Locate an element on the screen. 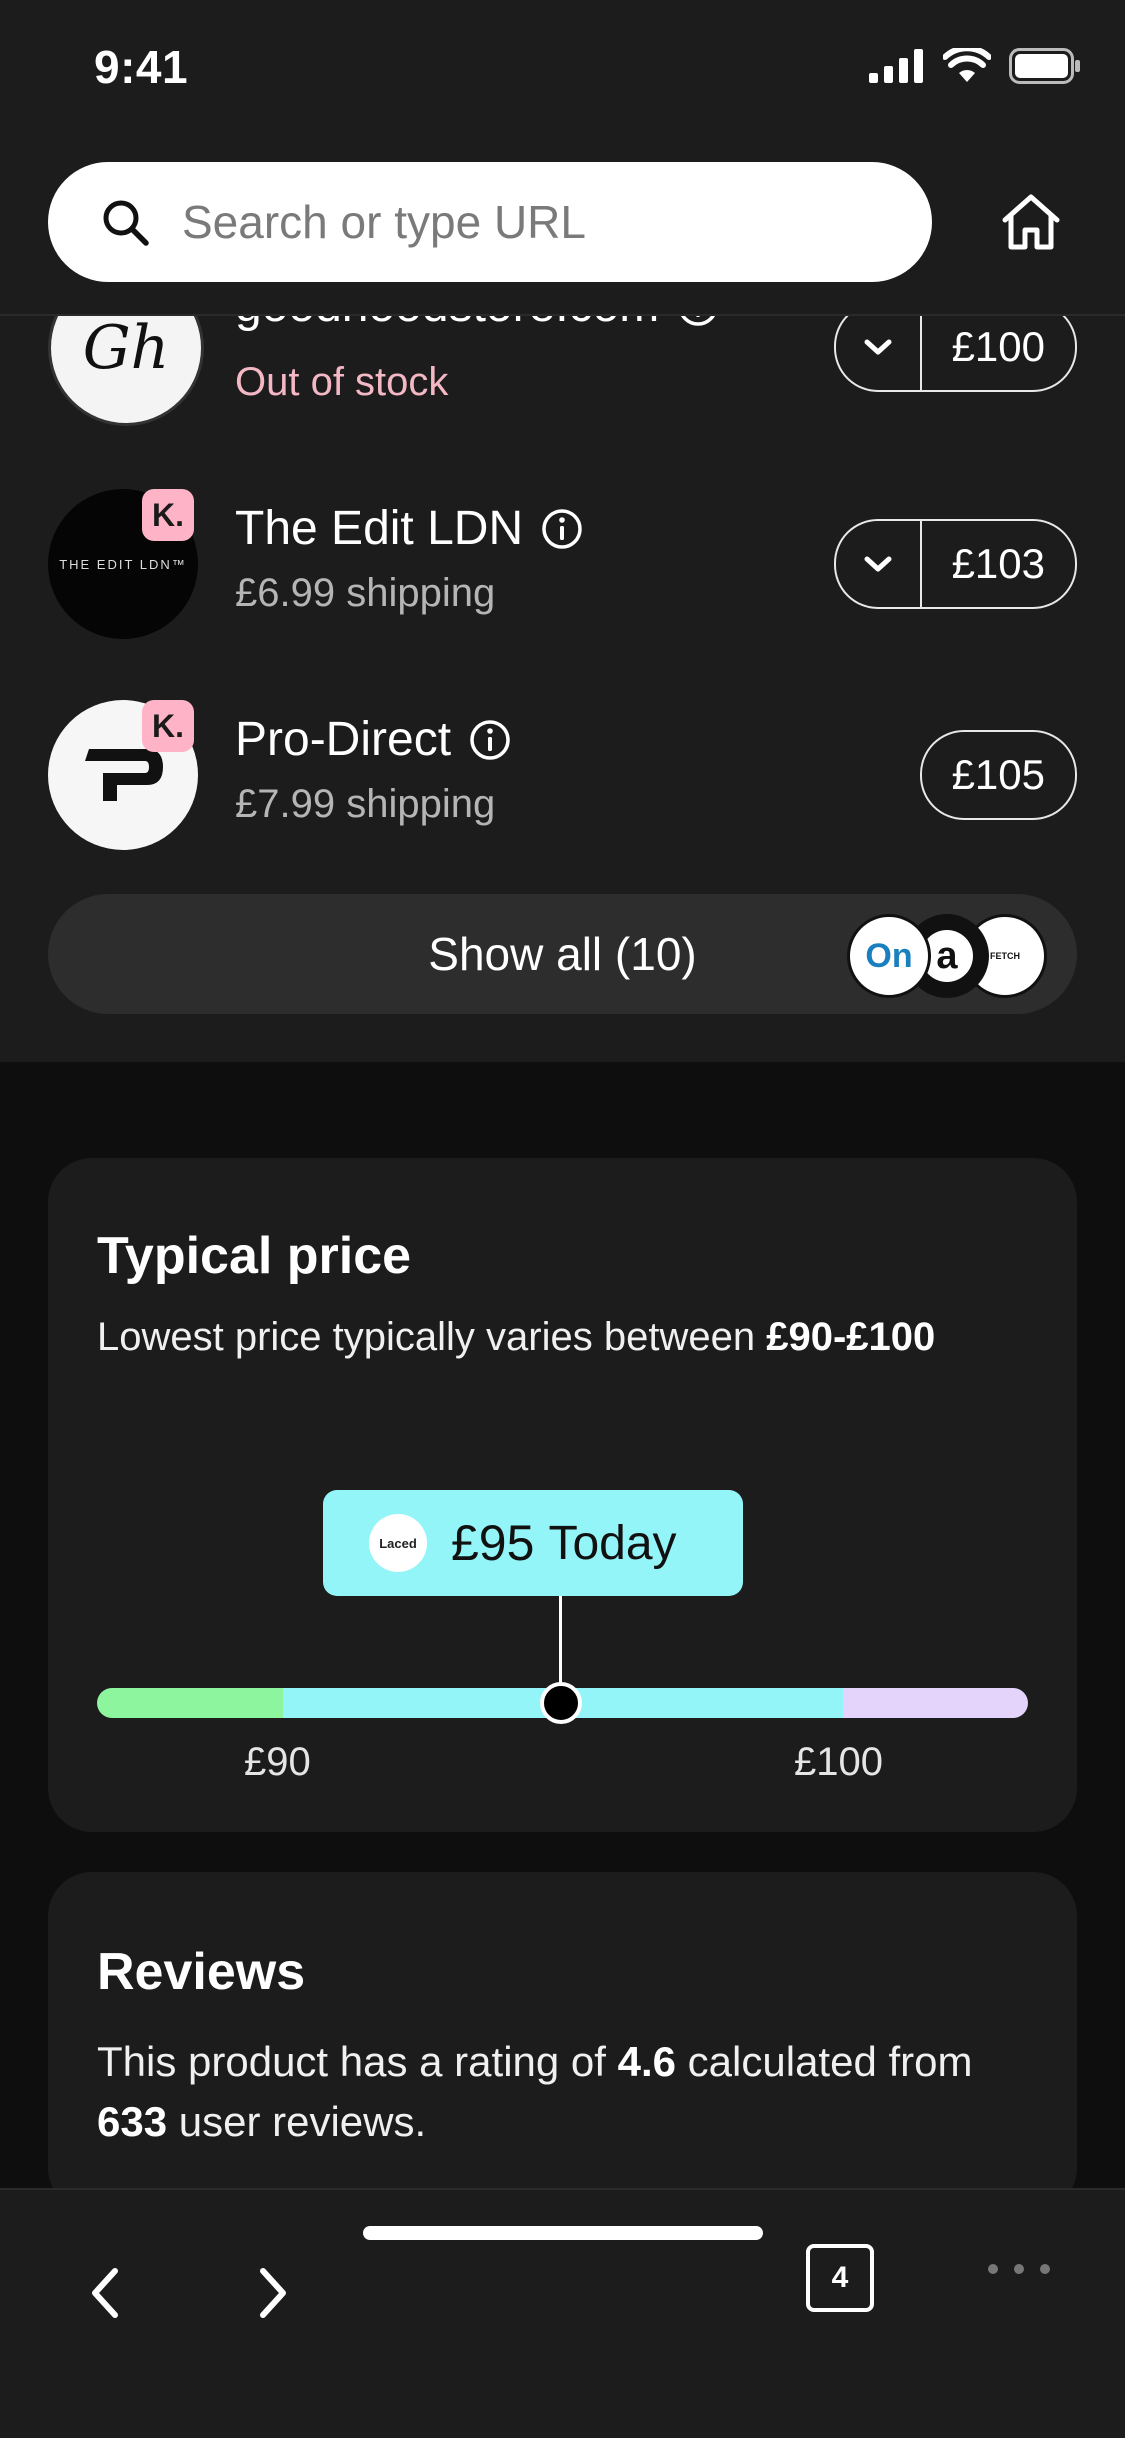  home-button is located at coordinates (1031, 222).